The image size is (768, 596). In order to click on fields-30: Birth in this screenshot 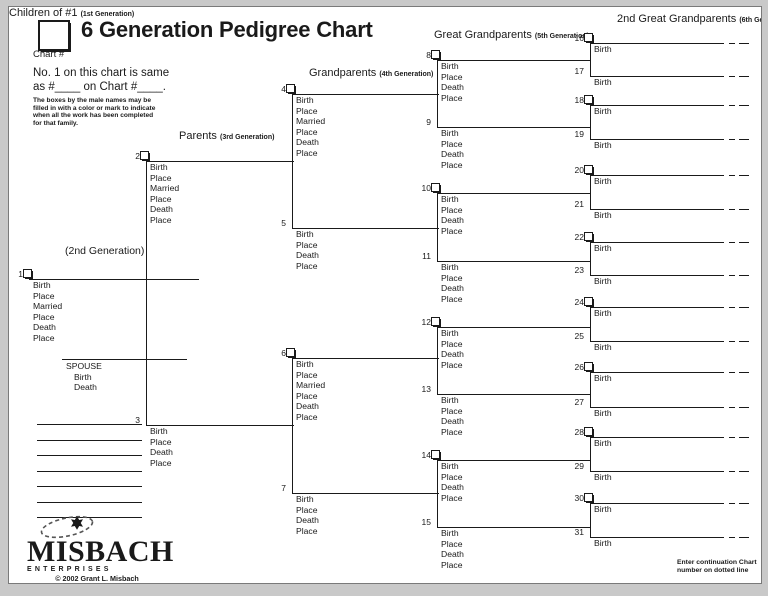, I will do `click(603, 509)`.